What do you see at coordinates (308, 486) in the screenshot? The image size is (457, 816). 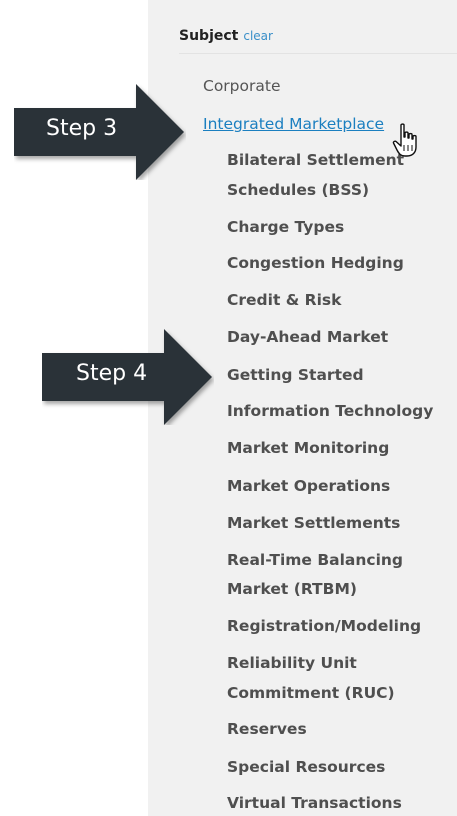 I see `subject-item-market-operations: Market Operations` at bounding box center [308, 486].